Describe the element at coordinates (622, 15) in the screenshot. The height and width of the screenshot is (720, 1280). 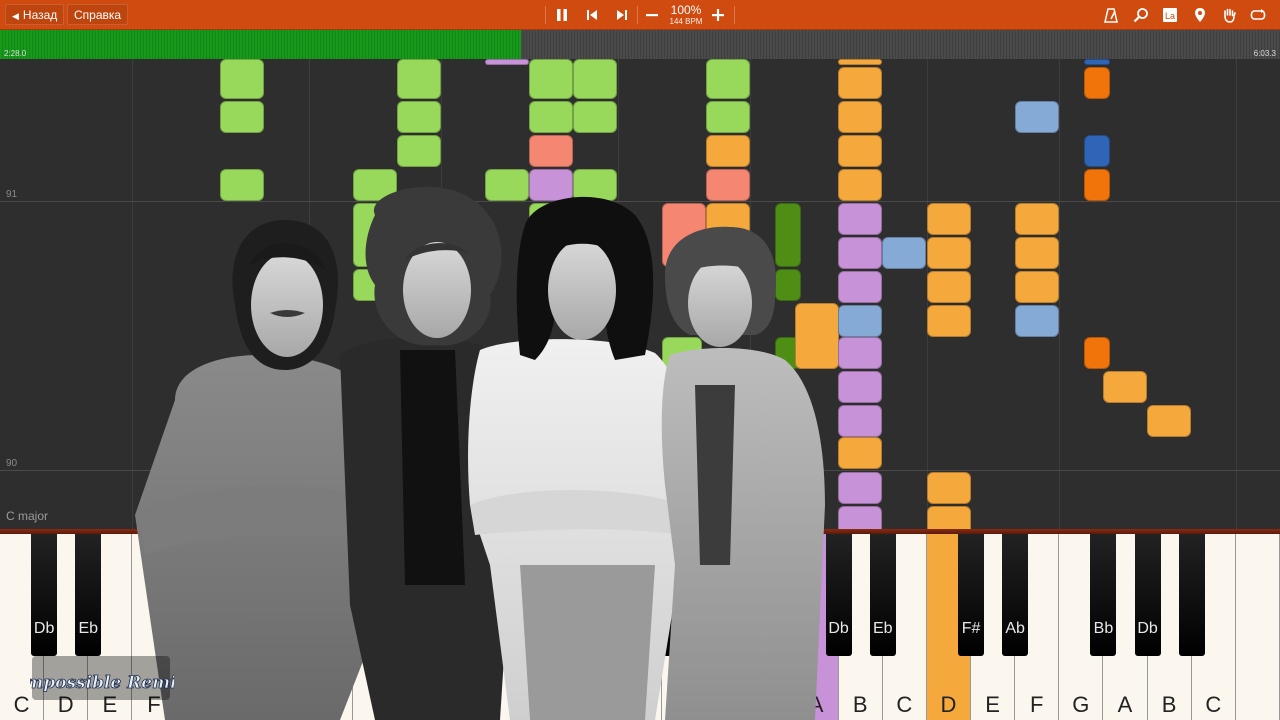
I see `skip-forward-icon` at that location.